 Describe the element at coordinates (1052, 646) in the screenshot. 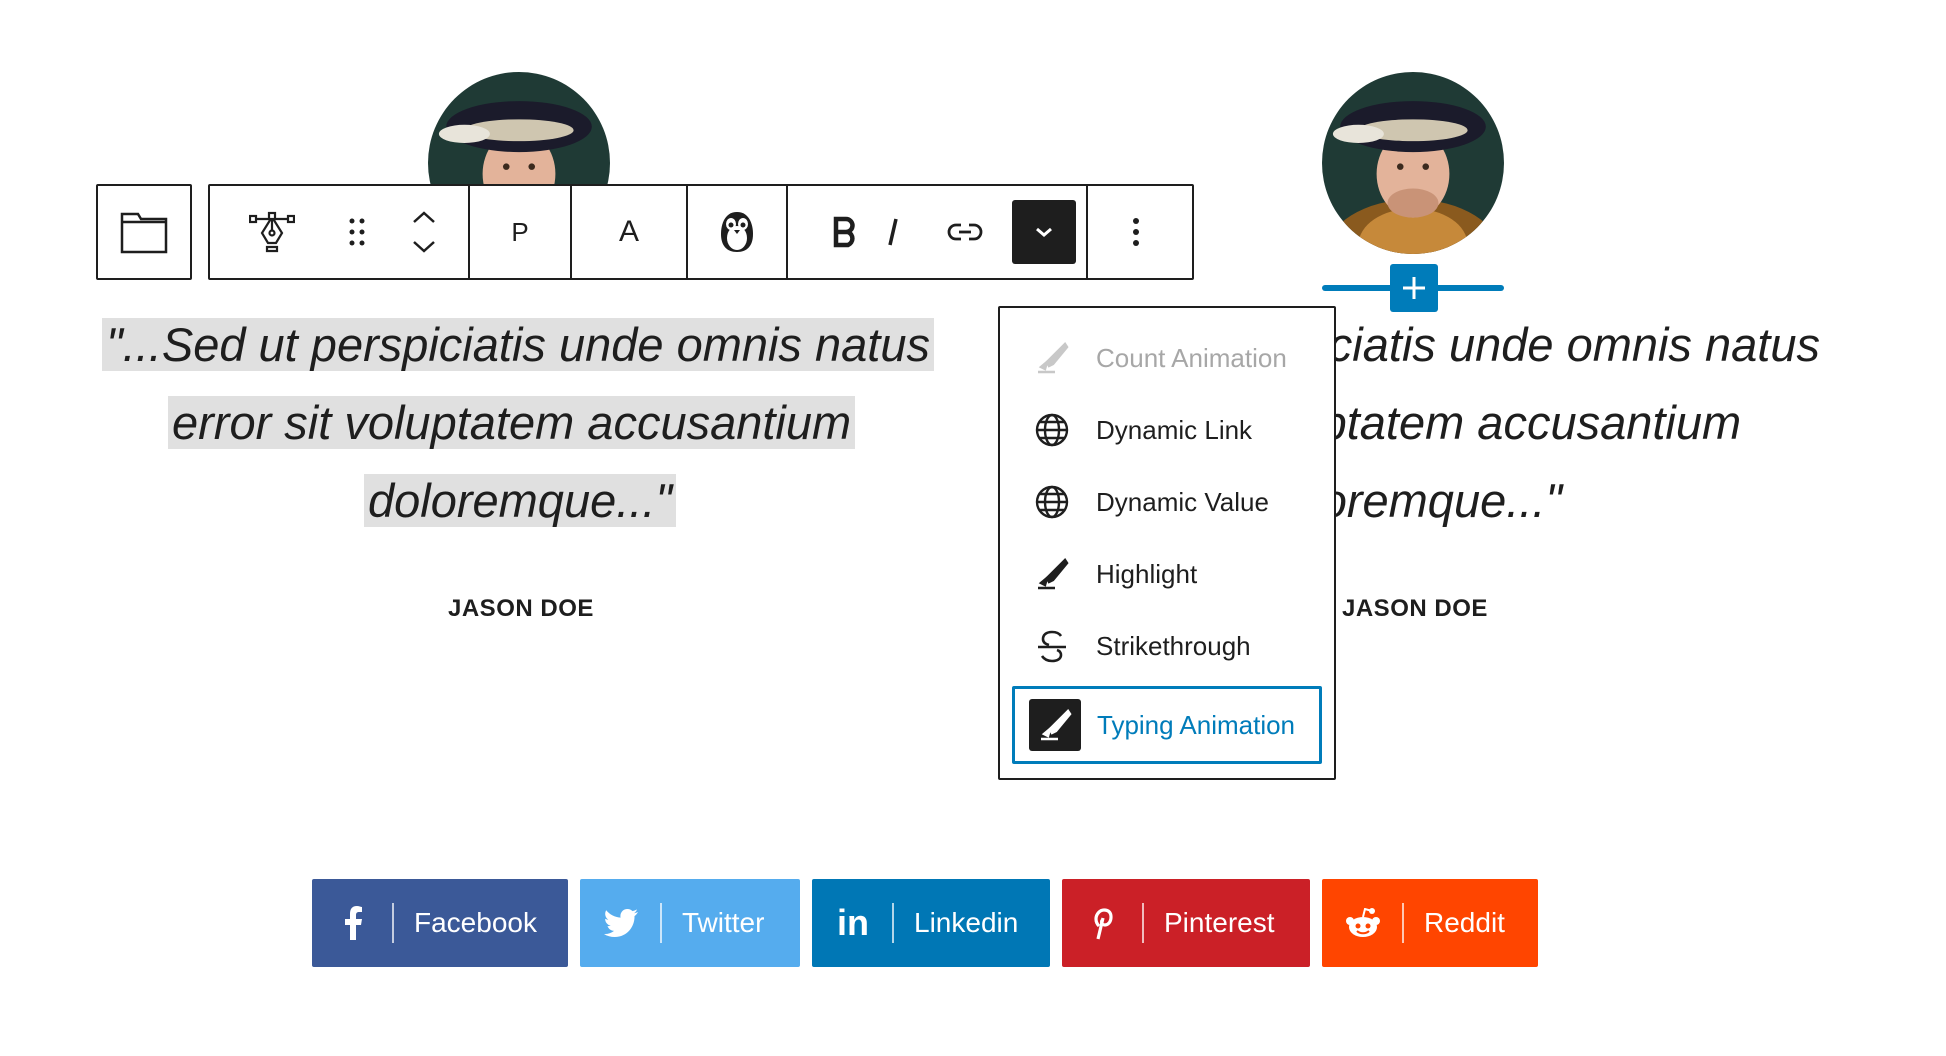

I see `strikethrough-icon` at that location.